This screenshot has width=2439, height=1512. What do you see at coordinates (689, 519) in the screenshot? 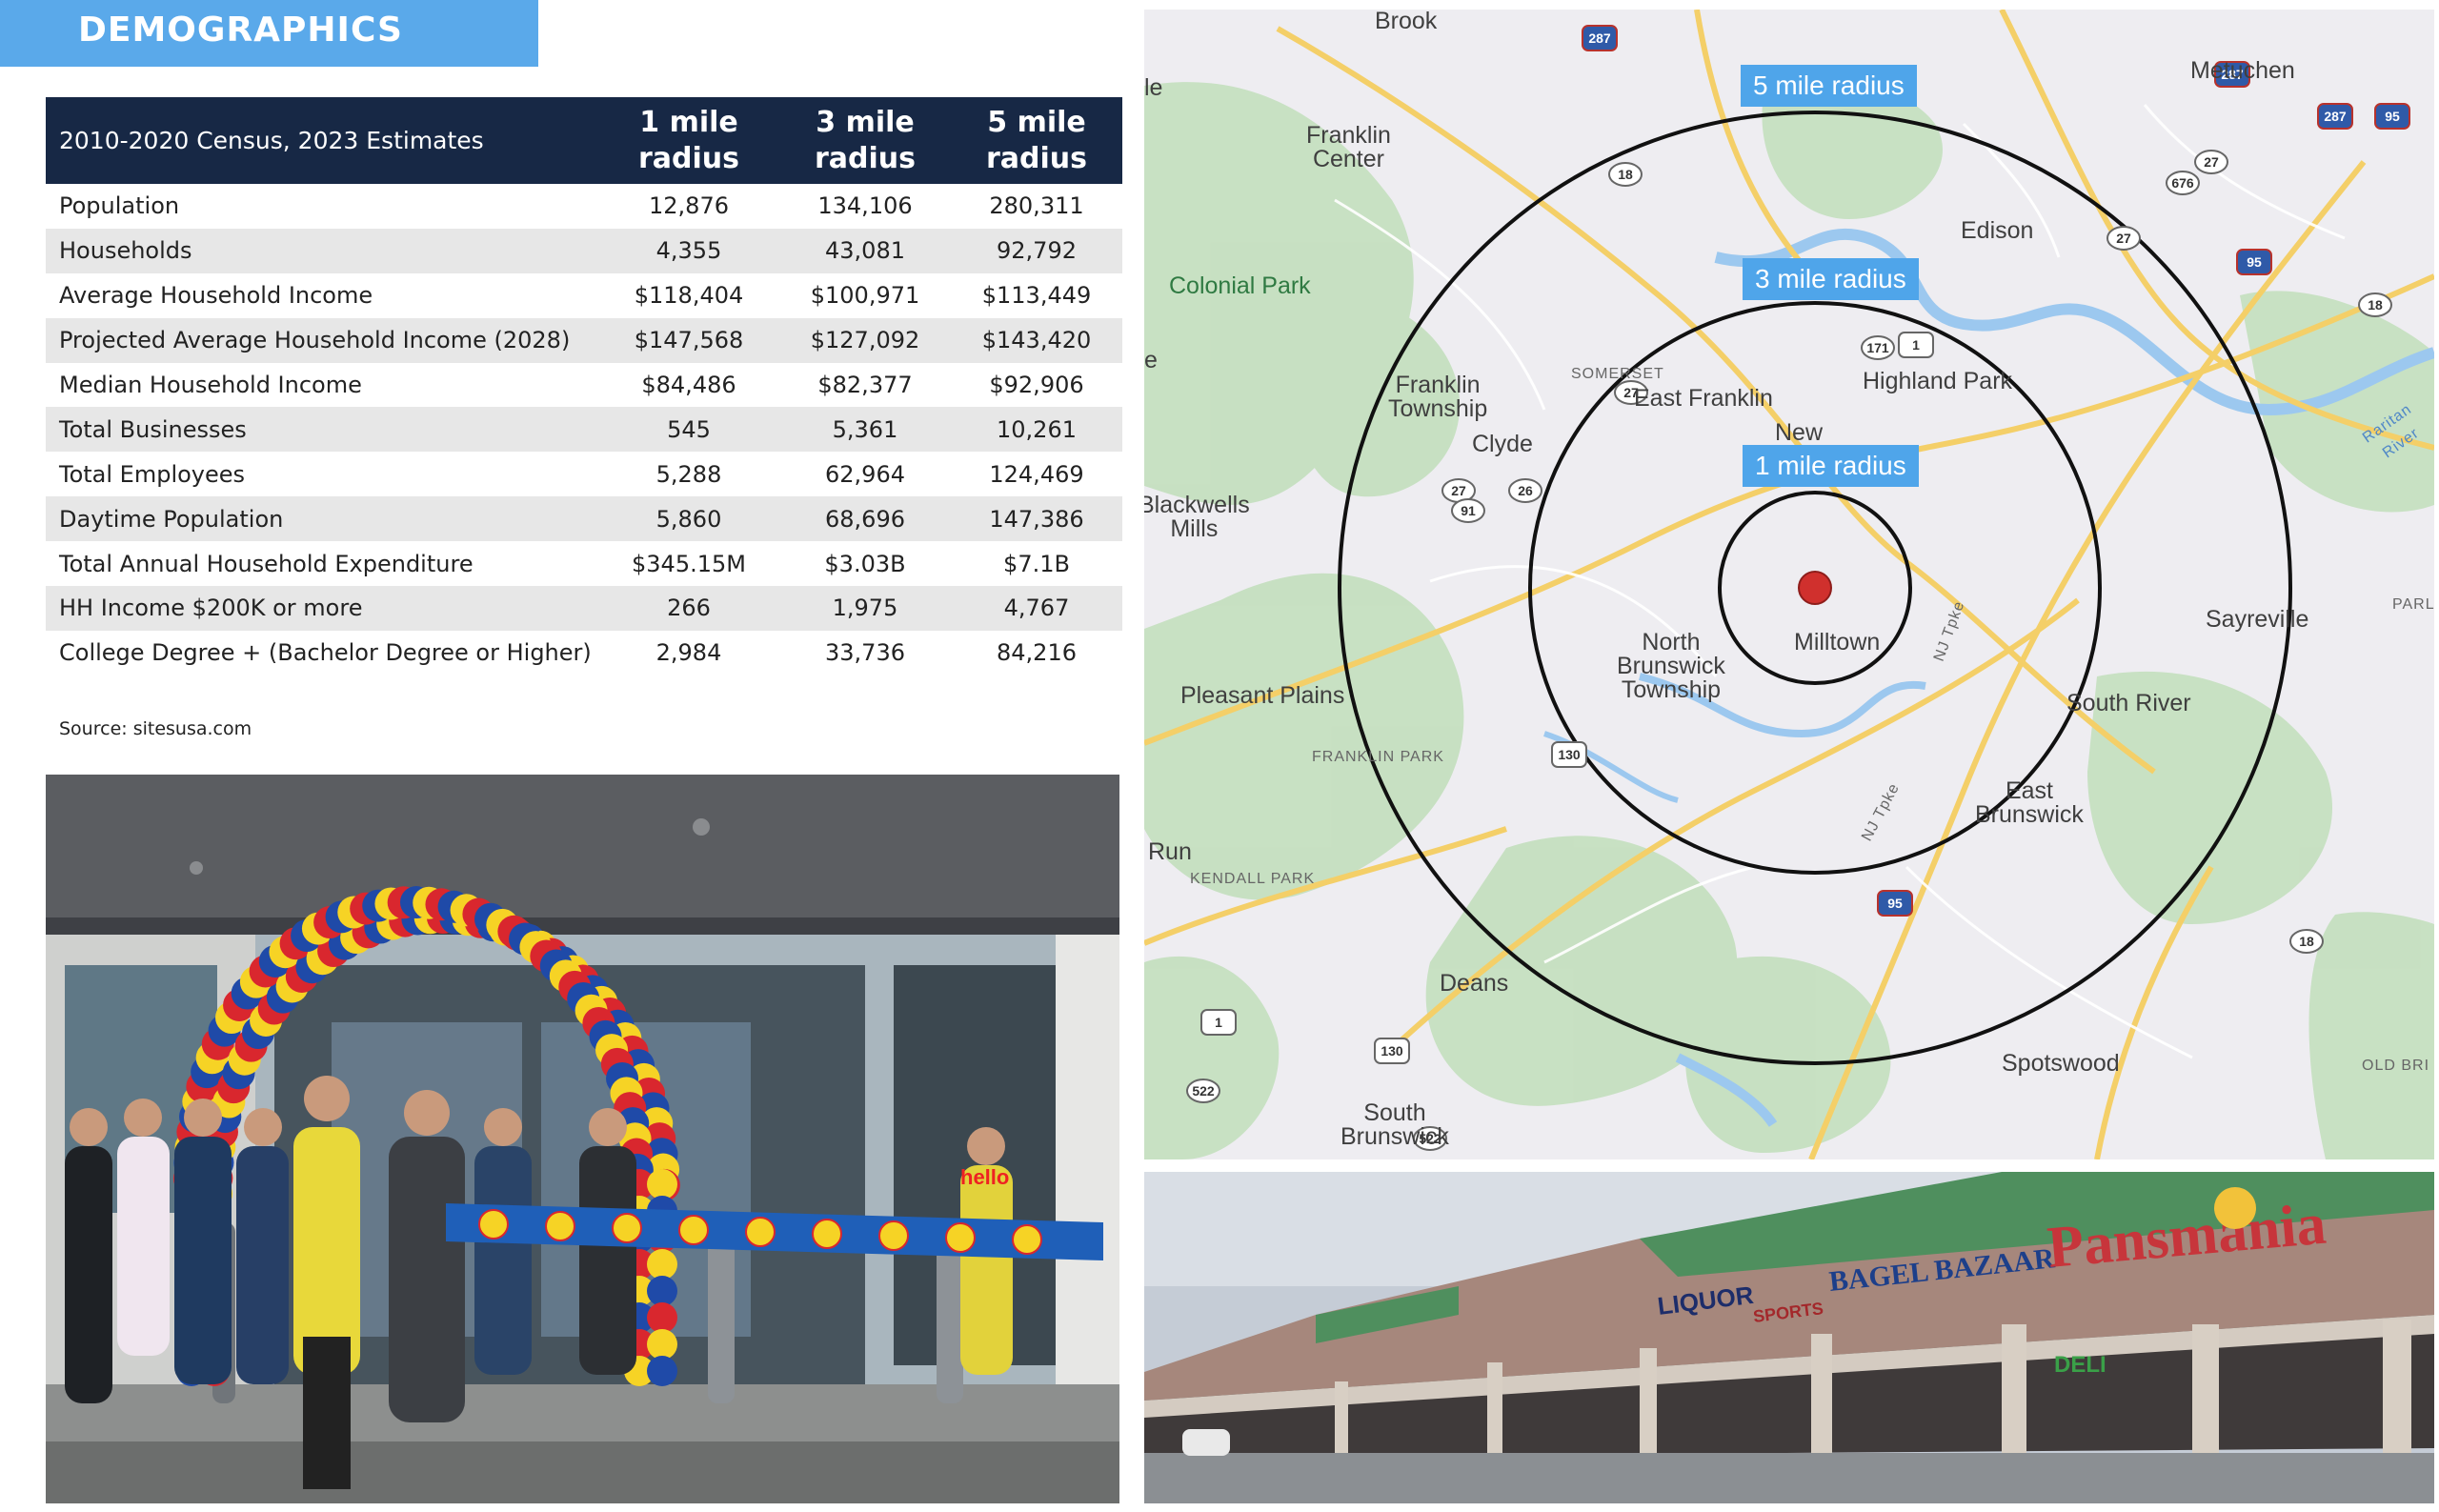
I see `row-value: 5,860` at bounding box center [689, 519].